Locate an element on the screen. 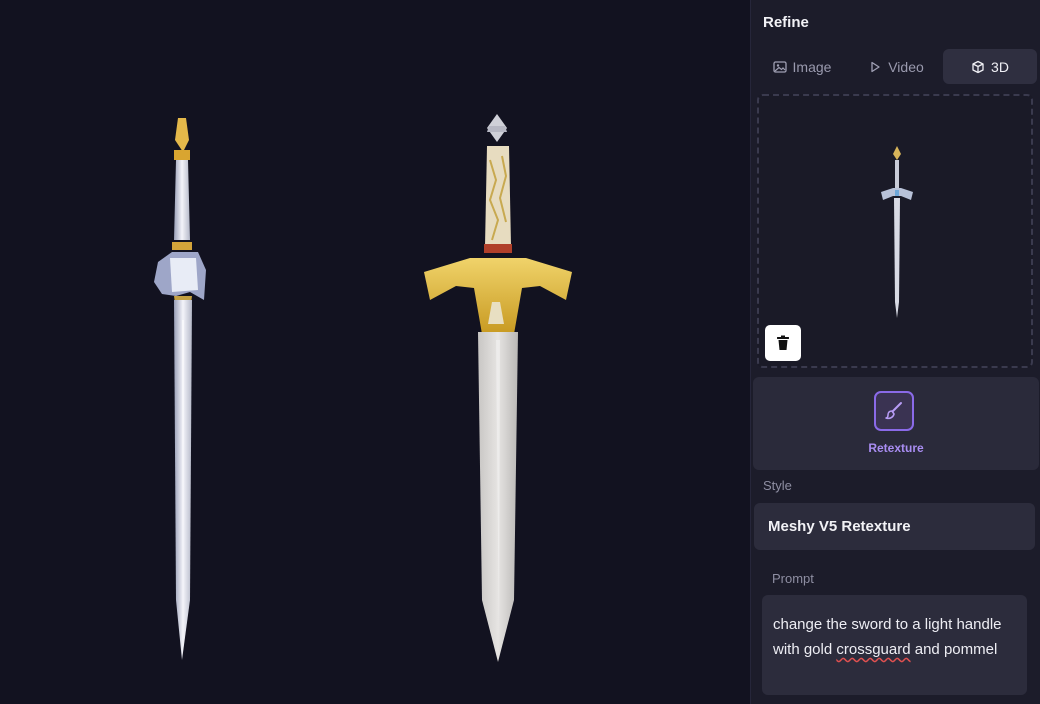 This screenshot has height=704, width=1040. prompt-text-end: and pommel is located at coordinates (954, 649).